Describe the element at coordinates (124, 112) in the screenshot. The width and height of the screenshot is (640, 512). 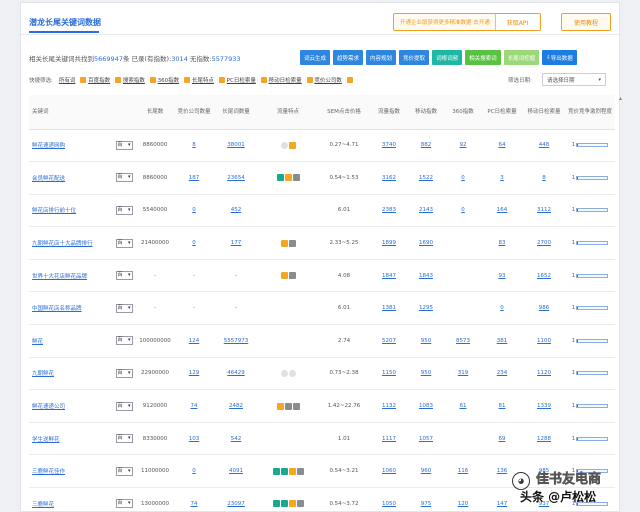
I see `column-header` at that location.